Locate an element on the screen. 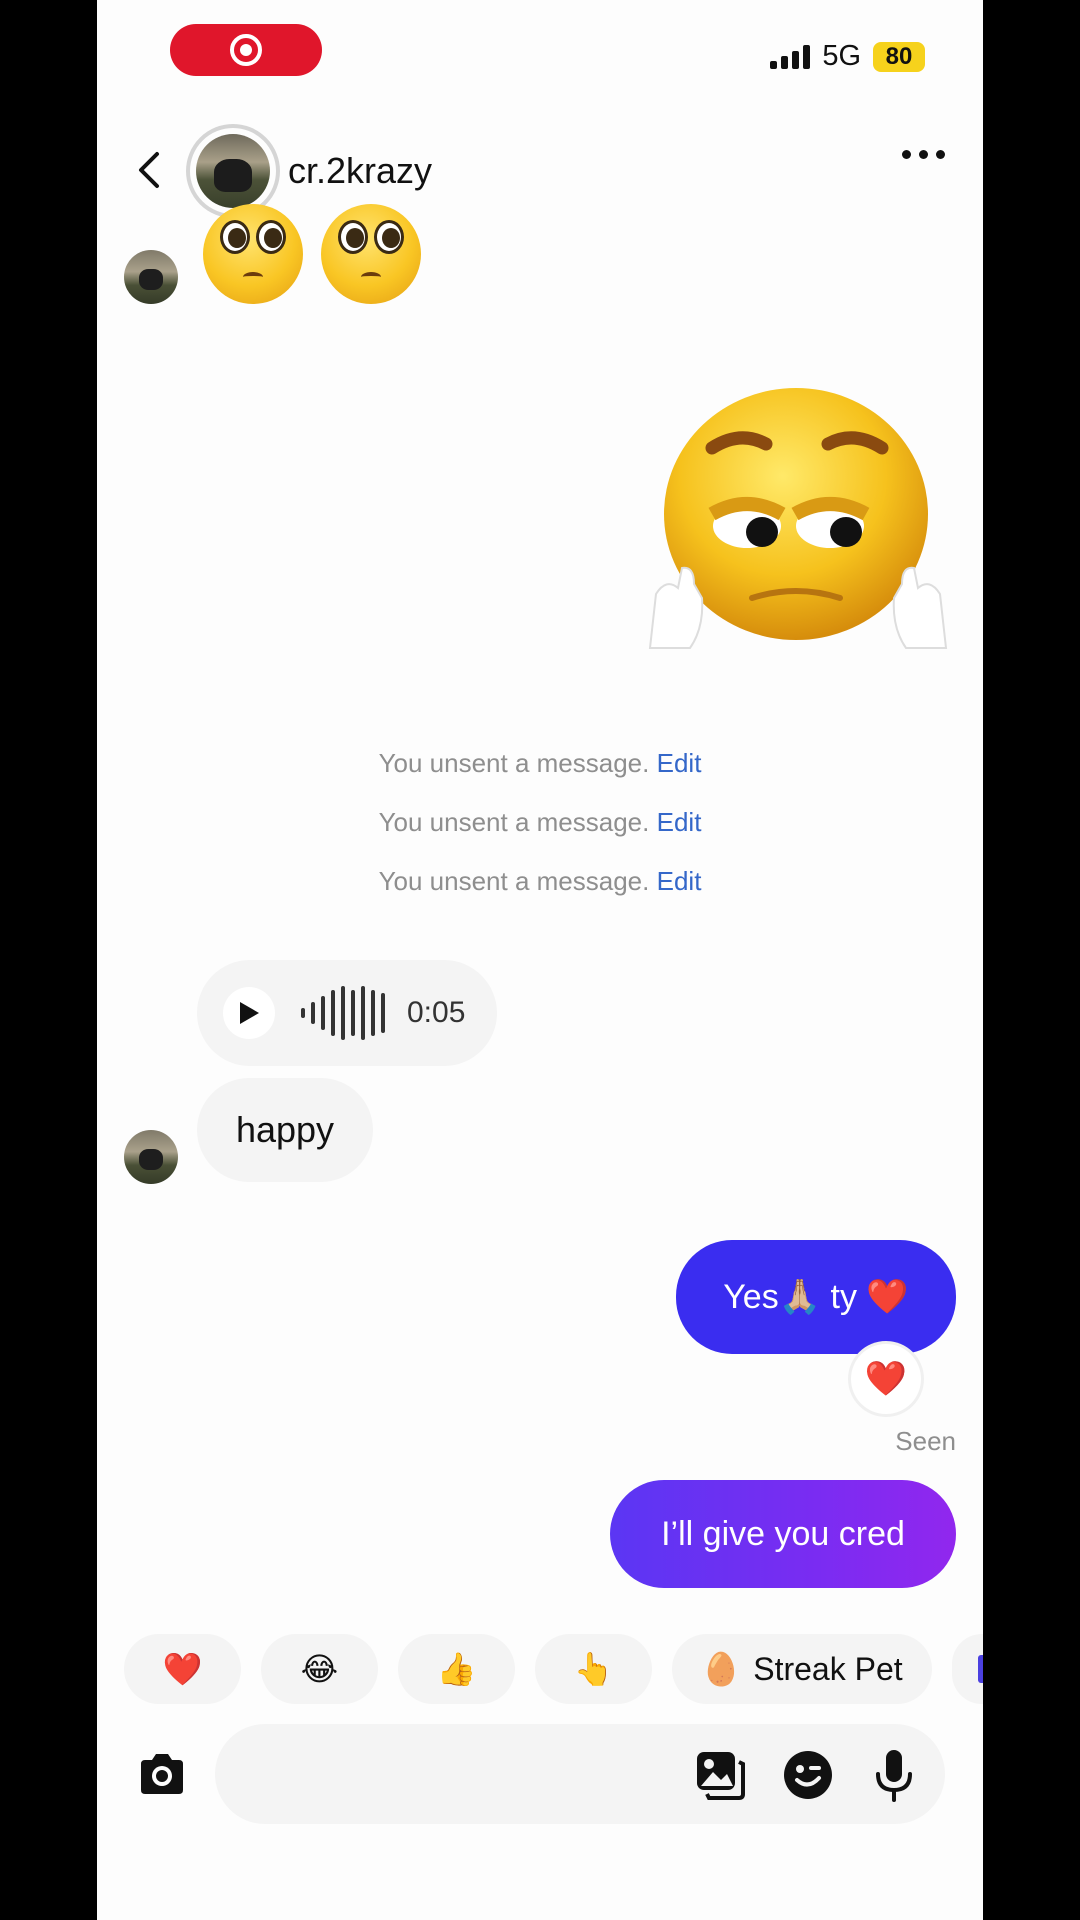 The height and width of the screenshot is (1920, 1080). quick-reply-point-up: 👆 is located at coordinates (593, 1669).